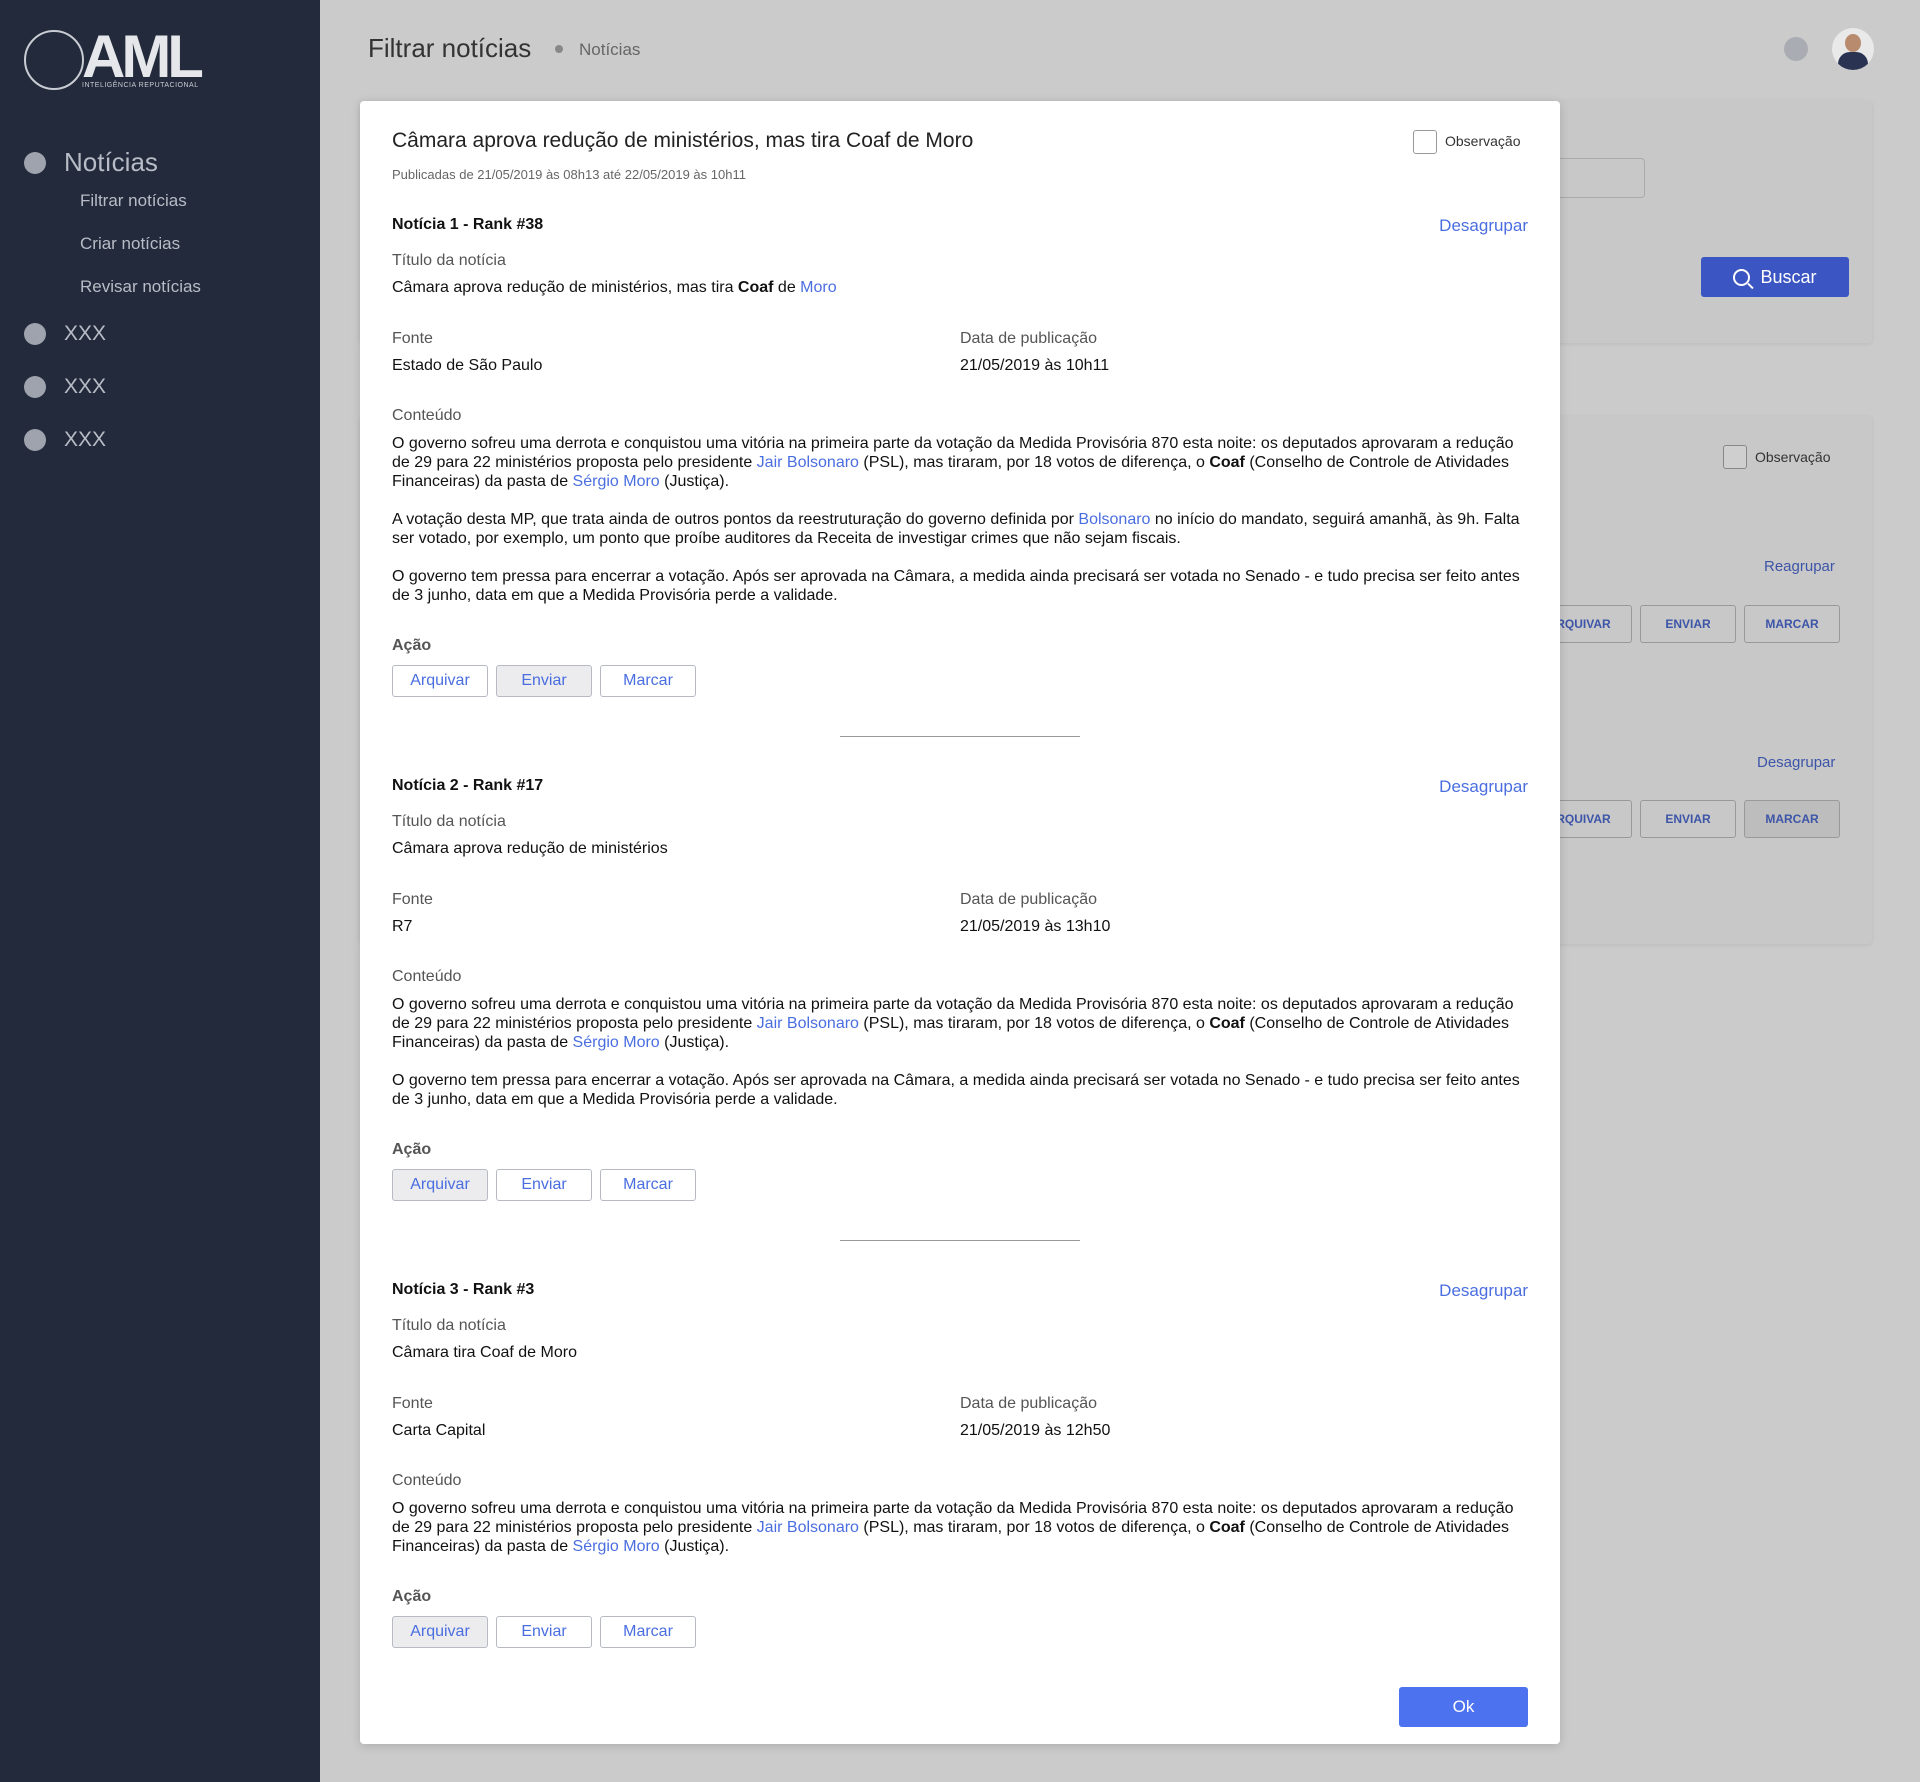  What do you see at coordinates (468, 785) in the screenshot?
I see `news-heading: Notícia 2 - Rank #17` at bounding box center [468, 785].